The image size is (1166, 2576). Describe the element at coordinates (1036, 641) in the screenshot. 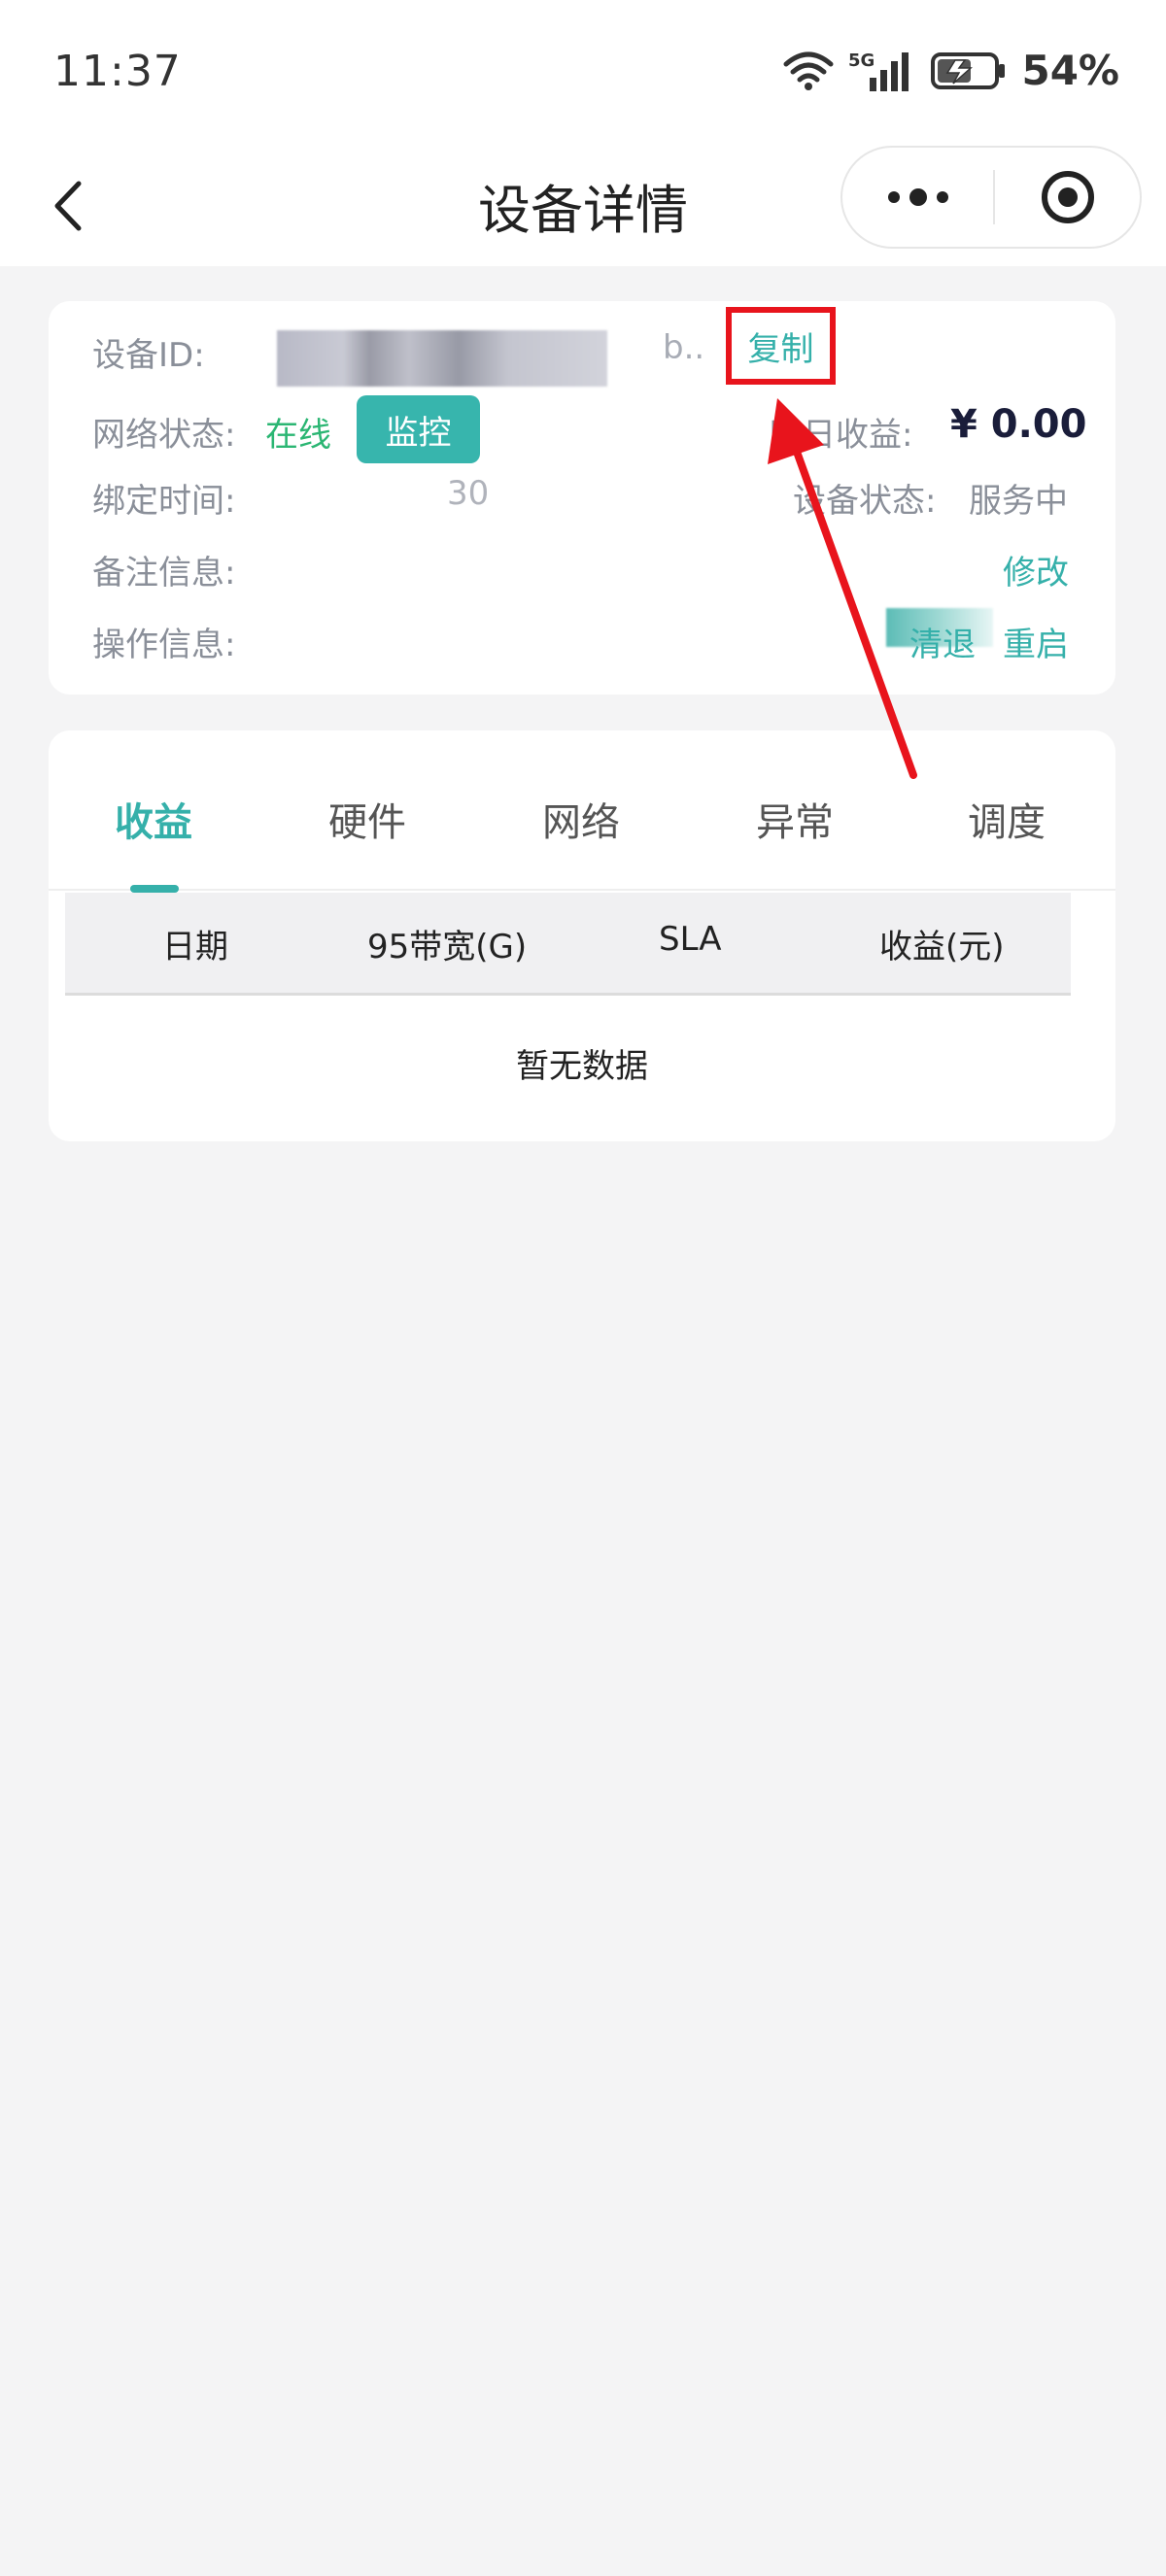

I see `restart-button: 重启` at that location.